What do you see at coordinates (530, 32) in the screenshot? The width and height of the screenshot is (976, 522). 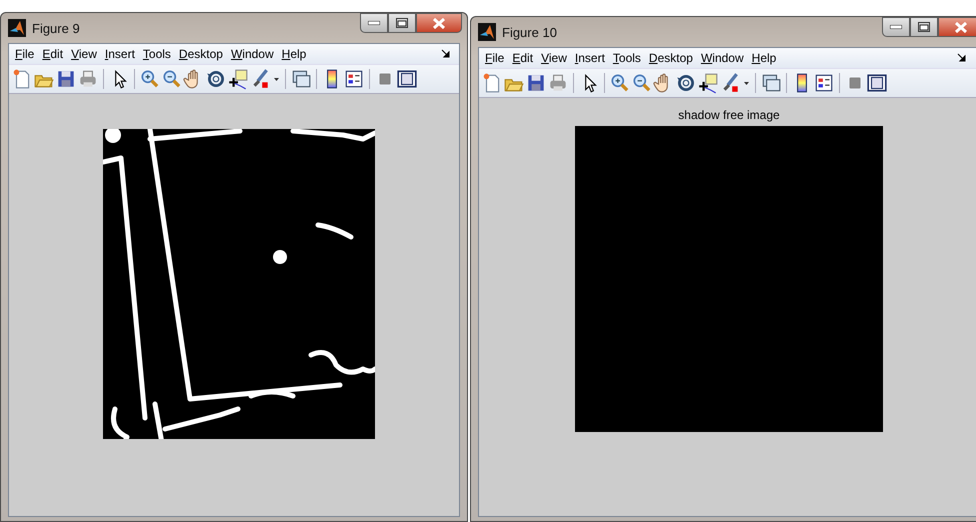 I see `window-title: Figure 10` at bounding box center [530, 32].